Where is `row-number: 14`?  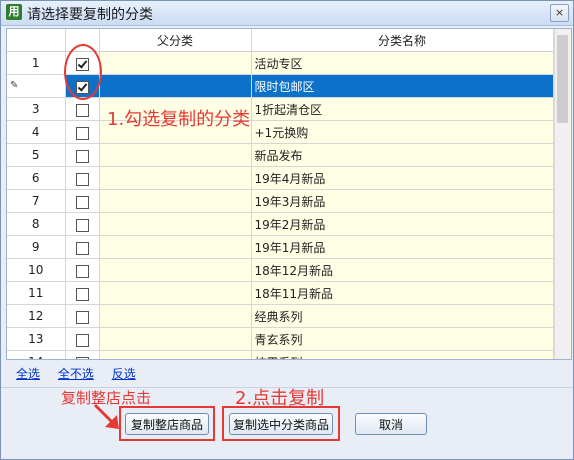 row-number: 14 is located at coordinates (35, 357).